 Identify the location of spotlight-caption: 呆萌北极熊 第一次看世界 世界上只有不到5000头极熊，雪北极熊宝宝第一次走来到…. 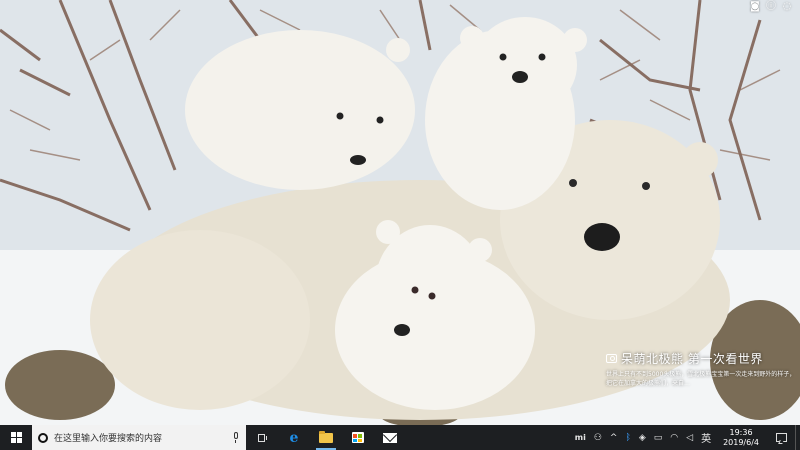
(701, 369).